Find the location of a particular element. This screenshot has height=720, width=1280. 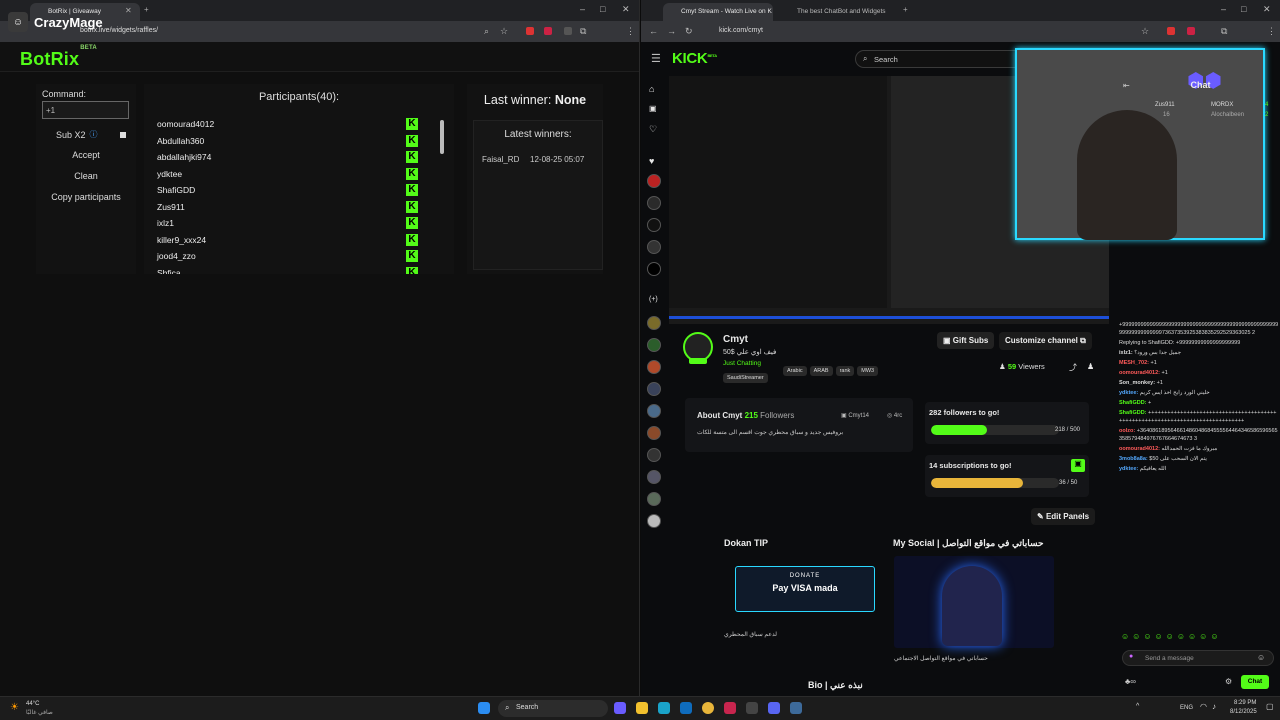

accept-button: Accept is located at coordinates (86, 155).